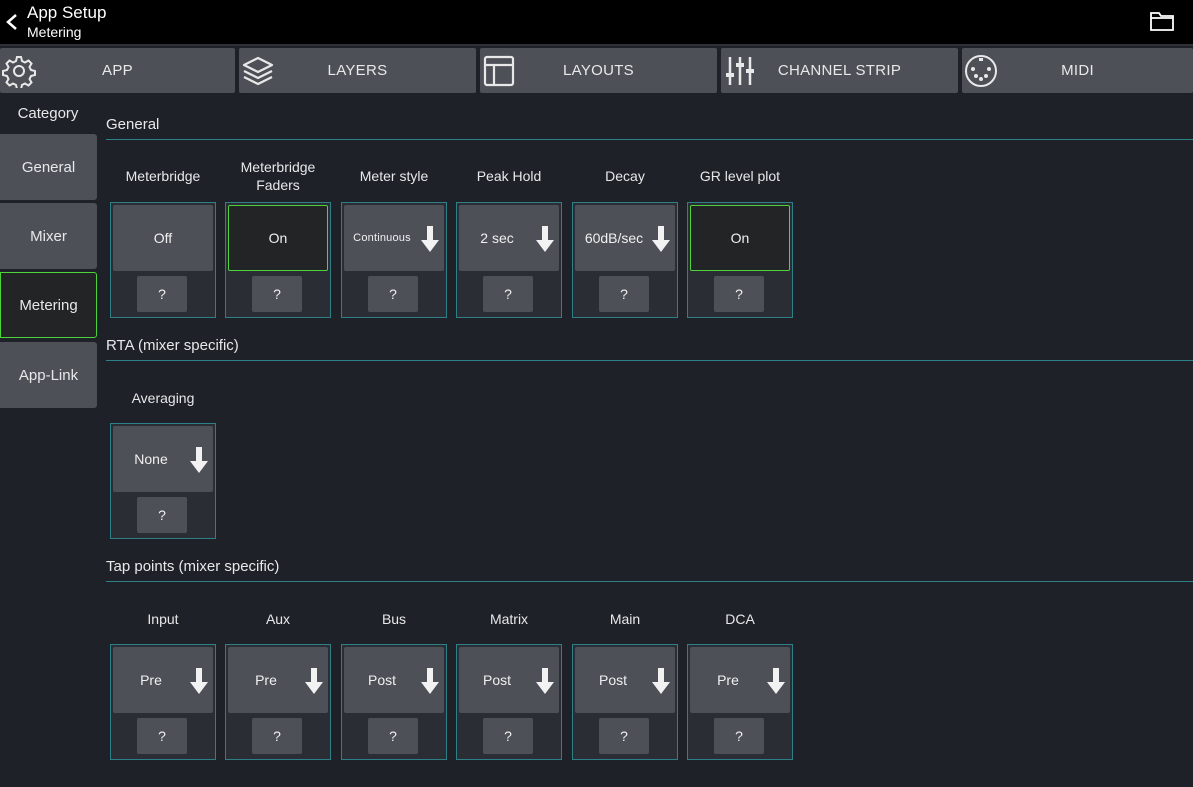 Image resolution: width=1193 pixels, height=787 pixels. I want to click on input-tap-control: Pre ?, so click(163, 702).